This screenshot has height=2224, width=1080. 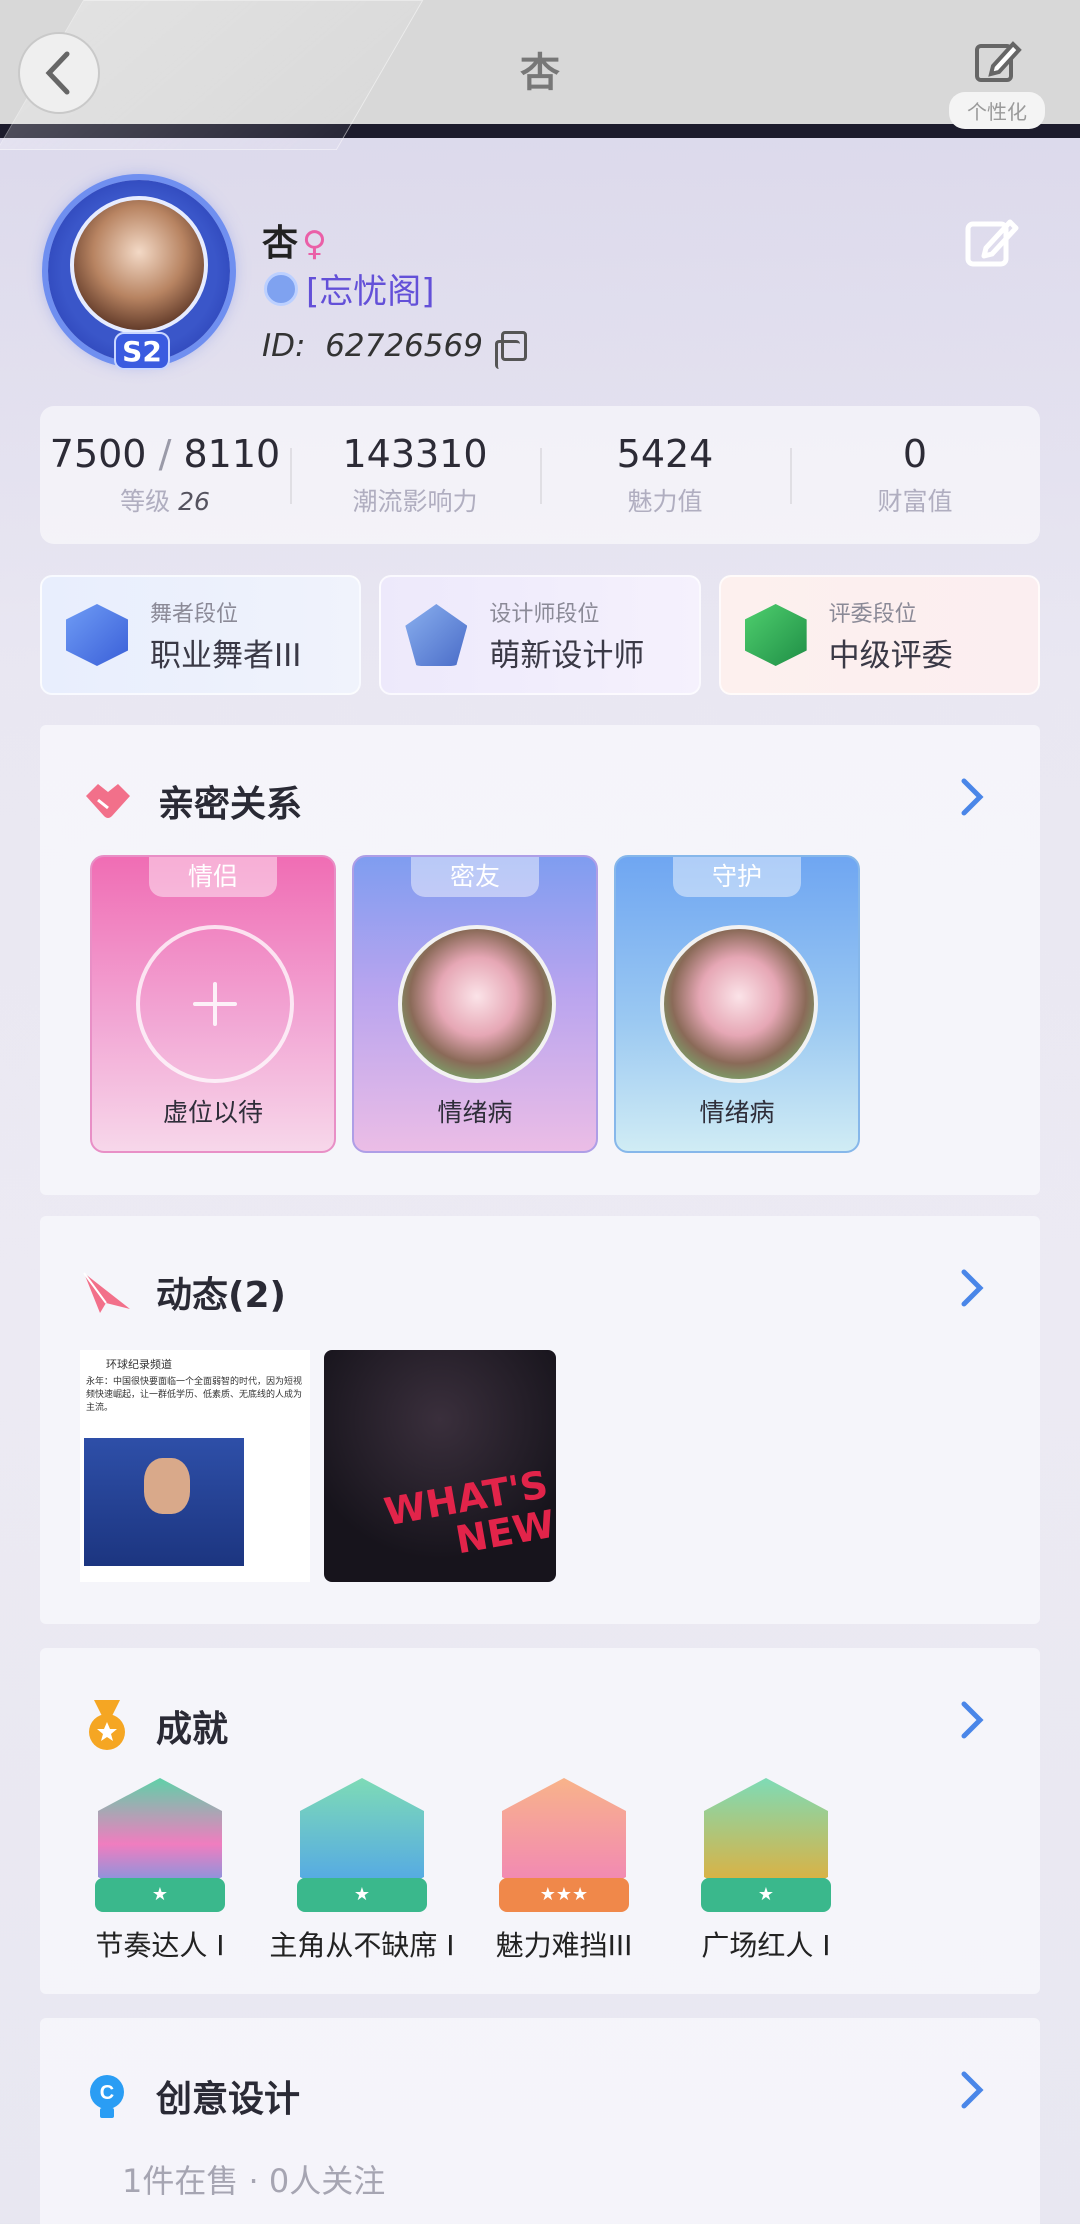 What do you see at coordinates (213, 877) in the screenshot?
I see `relation-lover-tag: 情侣` at bounding box center [213, 877].